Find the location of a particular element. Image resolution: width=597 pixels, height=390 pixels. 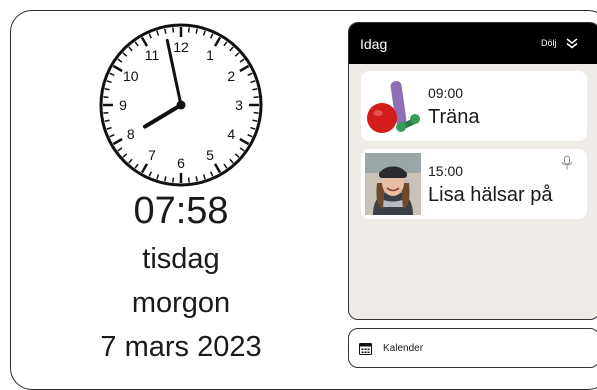

clock-numeral: 1 is located at coordinates (210, 55).